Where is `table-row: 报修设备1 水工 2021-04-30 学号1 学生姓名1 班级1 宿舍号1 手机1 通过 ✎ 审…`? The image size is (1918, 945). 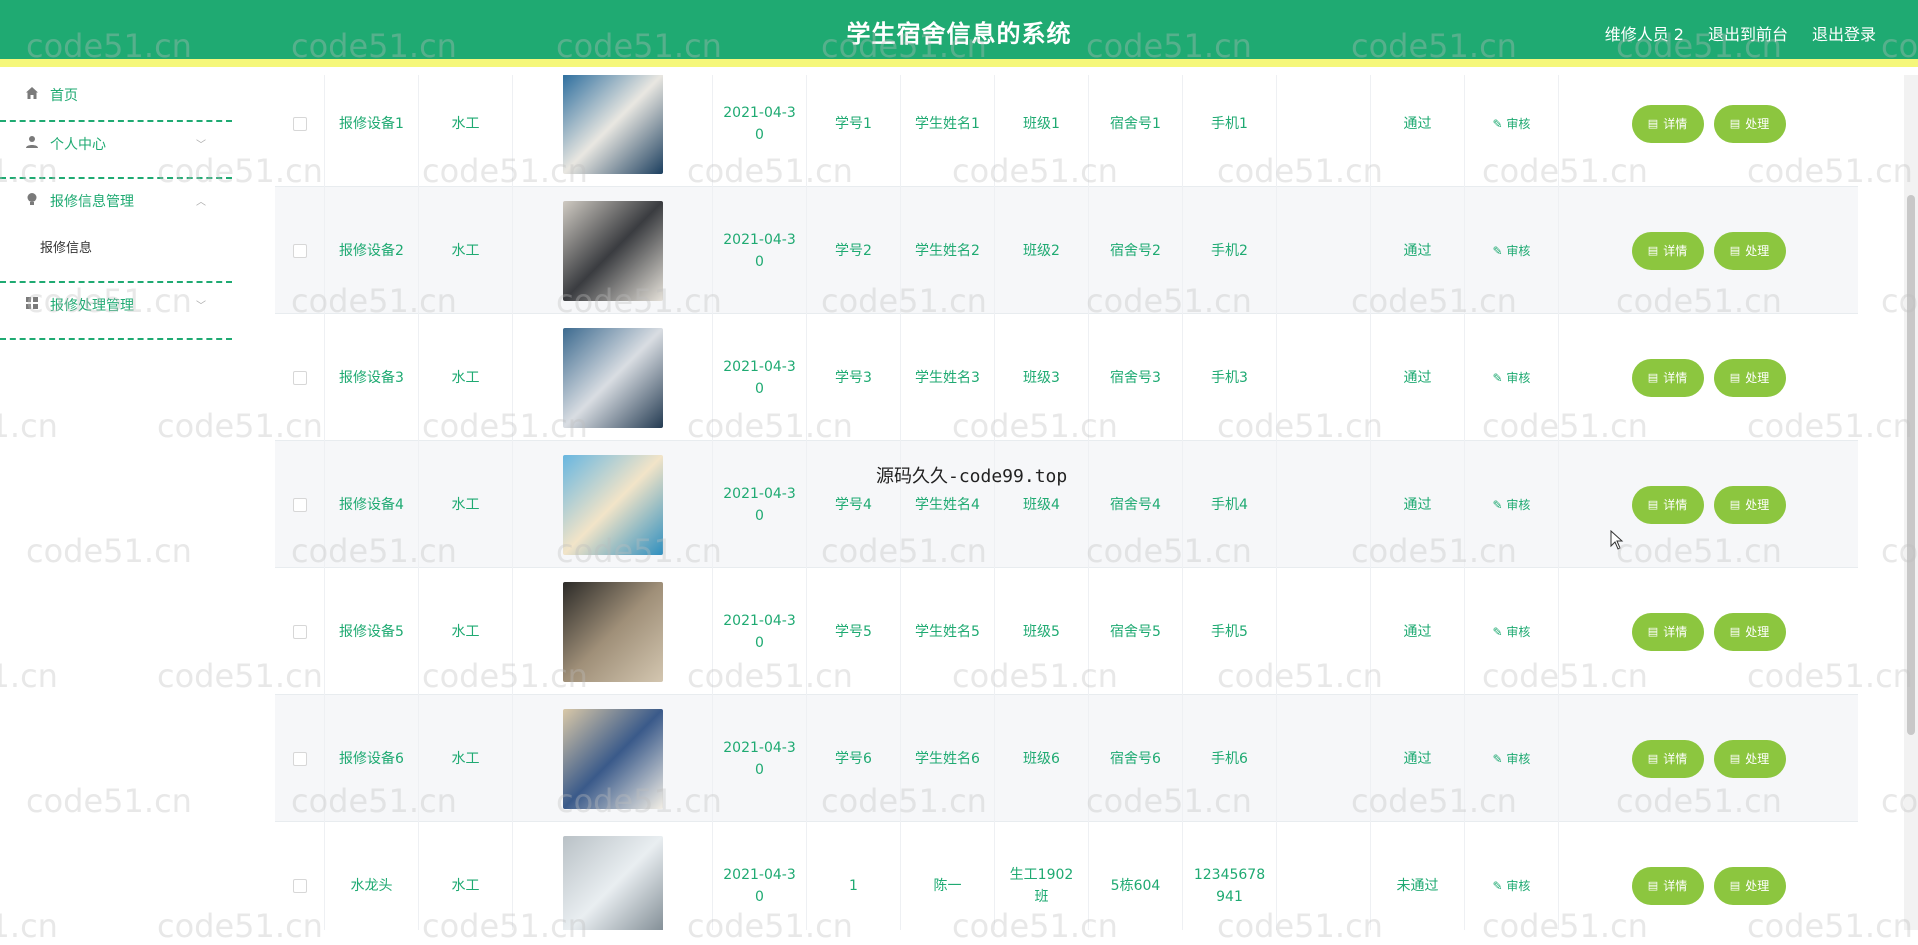
table-row: 报修设备1 水工 2021-04-30 学号1 学生姓名1 班级1 宿舍号1 手机1 通过 ✎ 审… is located at coordinates (1066, 131).